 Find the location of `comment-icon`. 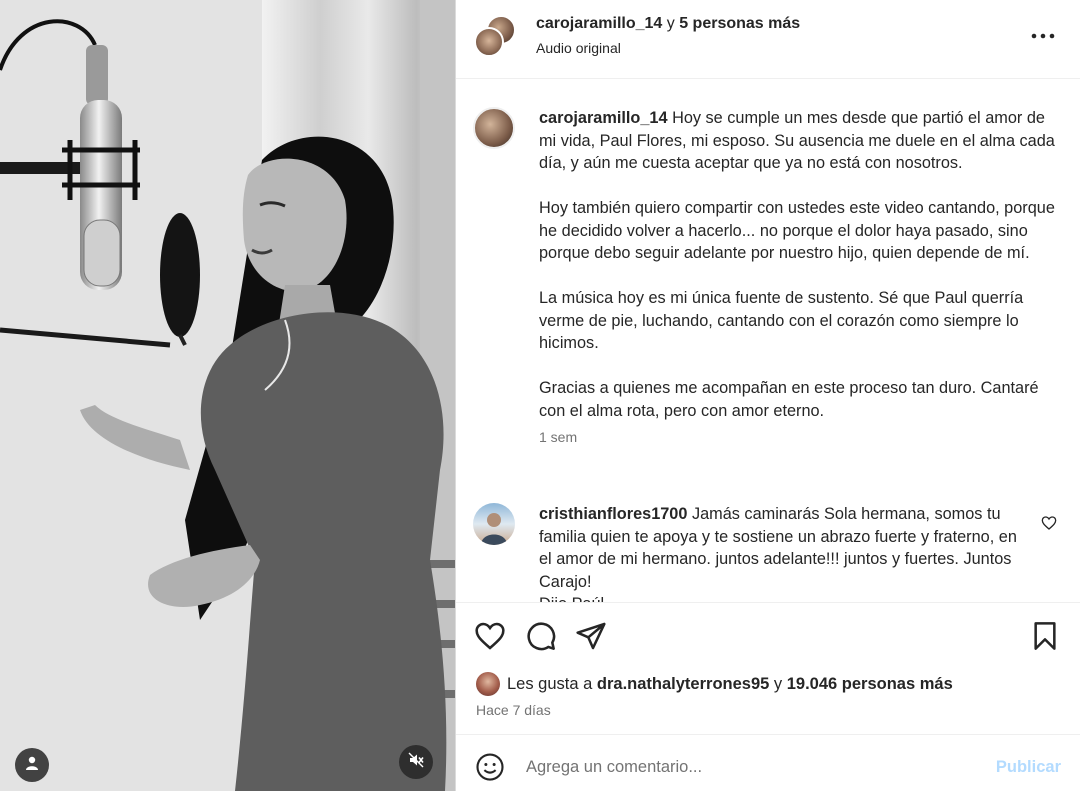

comment-icon is located at coordinates (541, 639).